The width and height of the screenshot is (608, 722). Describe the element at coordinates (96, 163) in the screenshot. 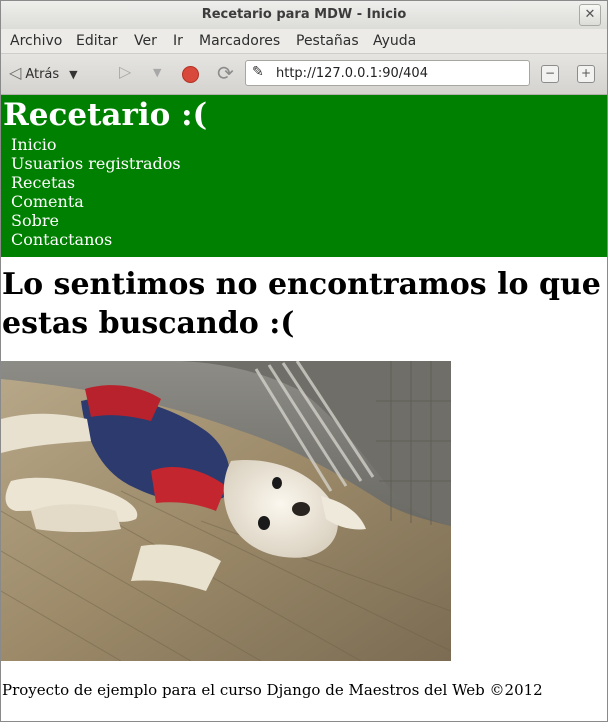

I see `nav-link-usuarios: Usuarios registrados` at that location.